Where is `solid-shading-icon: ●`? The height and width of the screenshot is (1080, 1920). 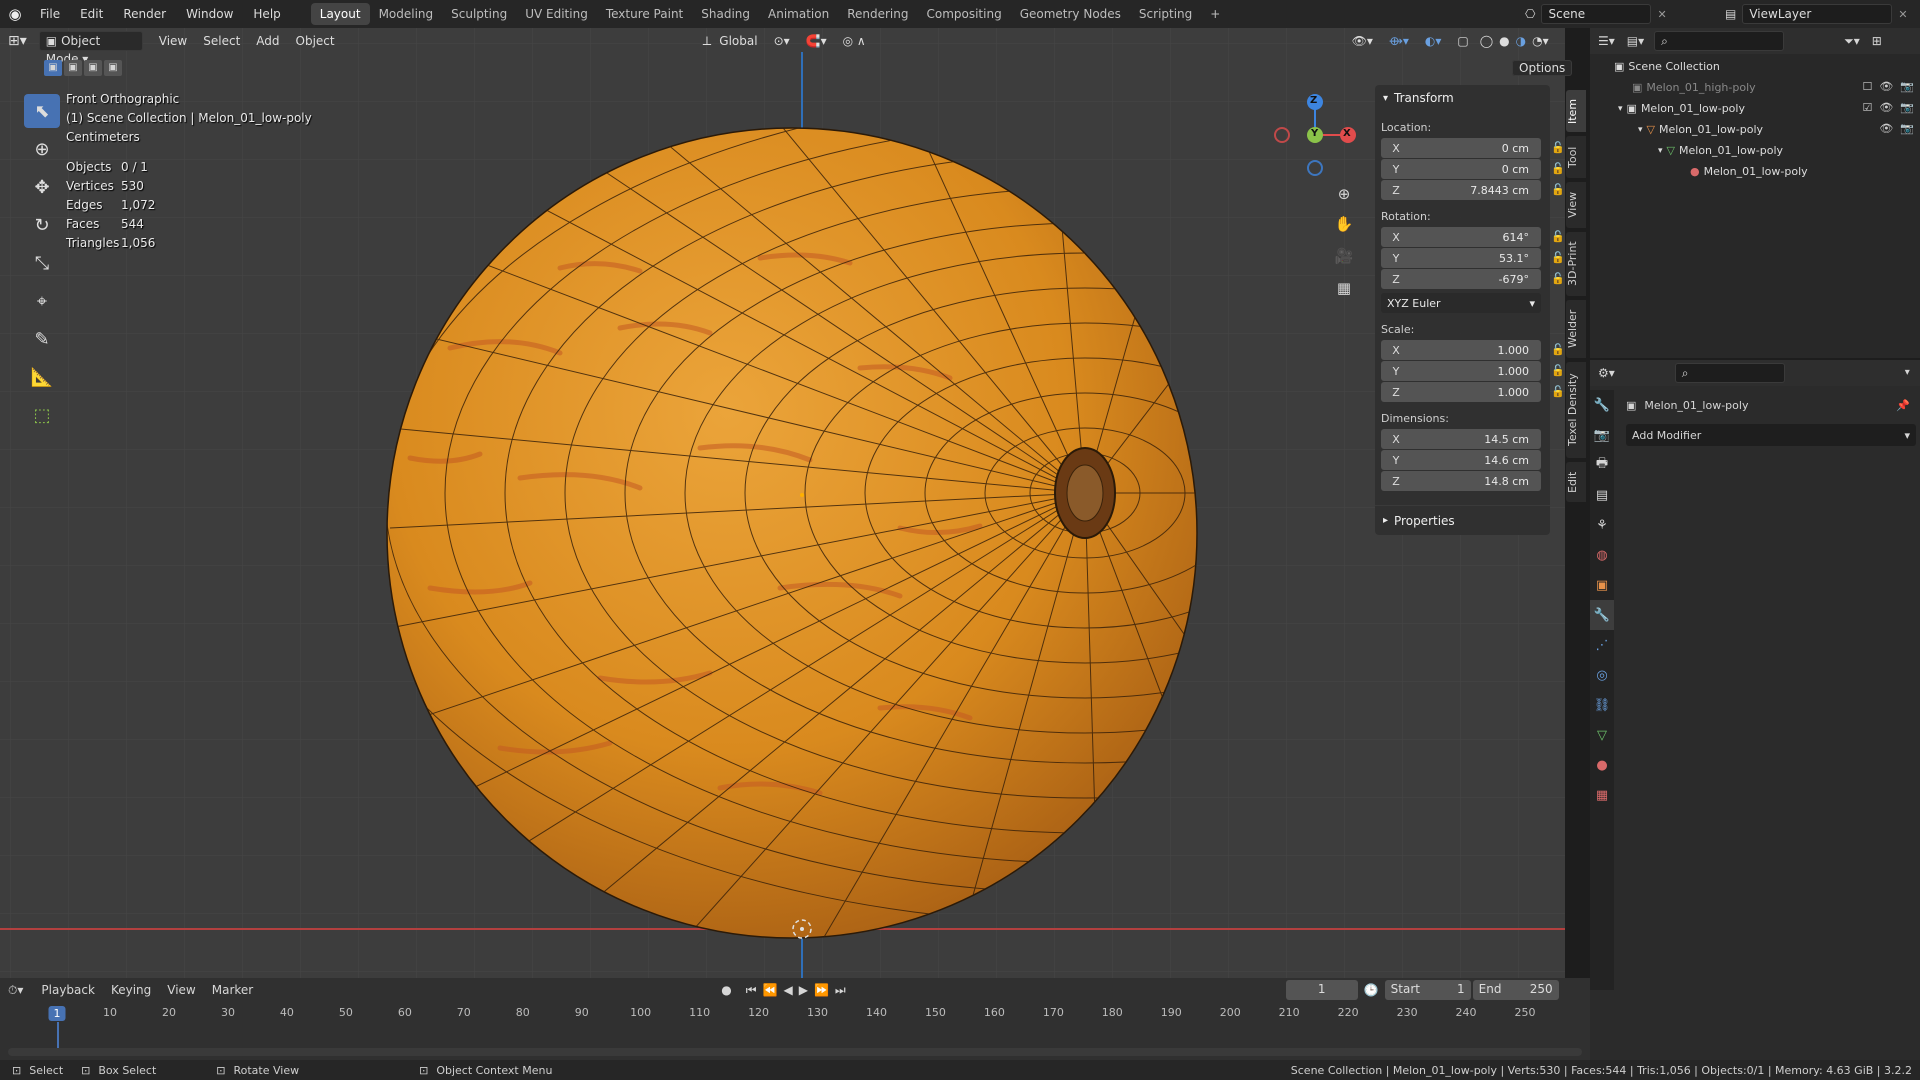 solid-shading-icon: ● is located at coordinates (1504, 41).